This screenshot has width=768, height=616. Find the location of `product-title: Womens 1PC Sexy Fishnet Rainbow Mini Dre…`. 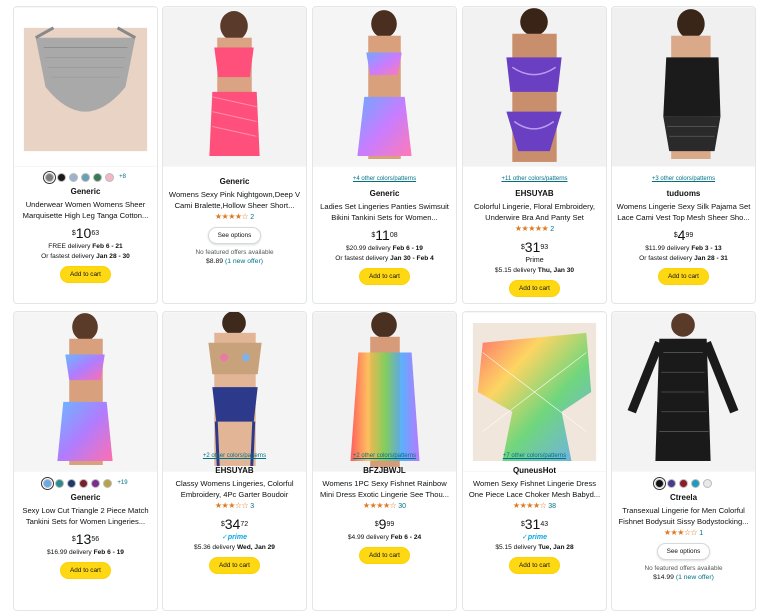

product-title: Womens 1PC Sexy Fishnet Rainbow Mini Dre… is located at coordinates (384, 489).